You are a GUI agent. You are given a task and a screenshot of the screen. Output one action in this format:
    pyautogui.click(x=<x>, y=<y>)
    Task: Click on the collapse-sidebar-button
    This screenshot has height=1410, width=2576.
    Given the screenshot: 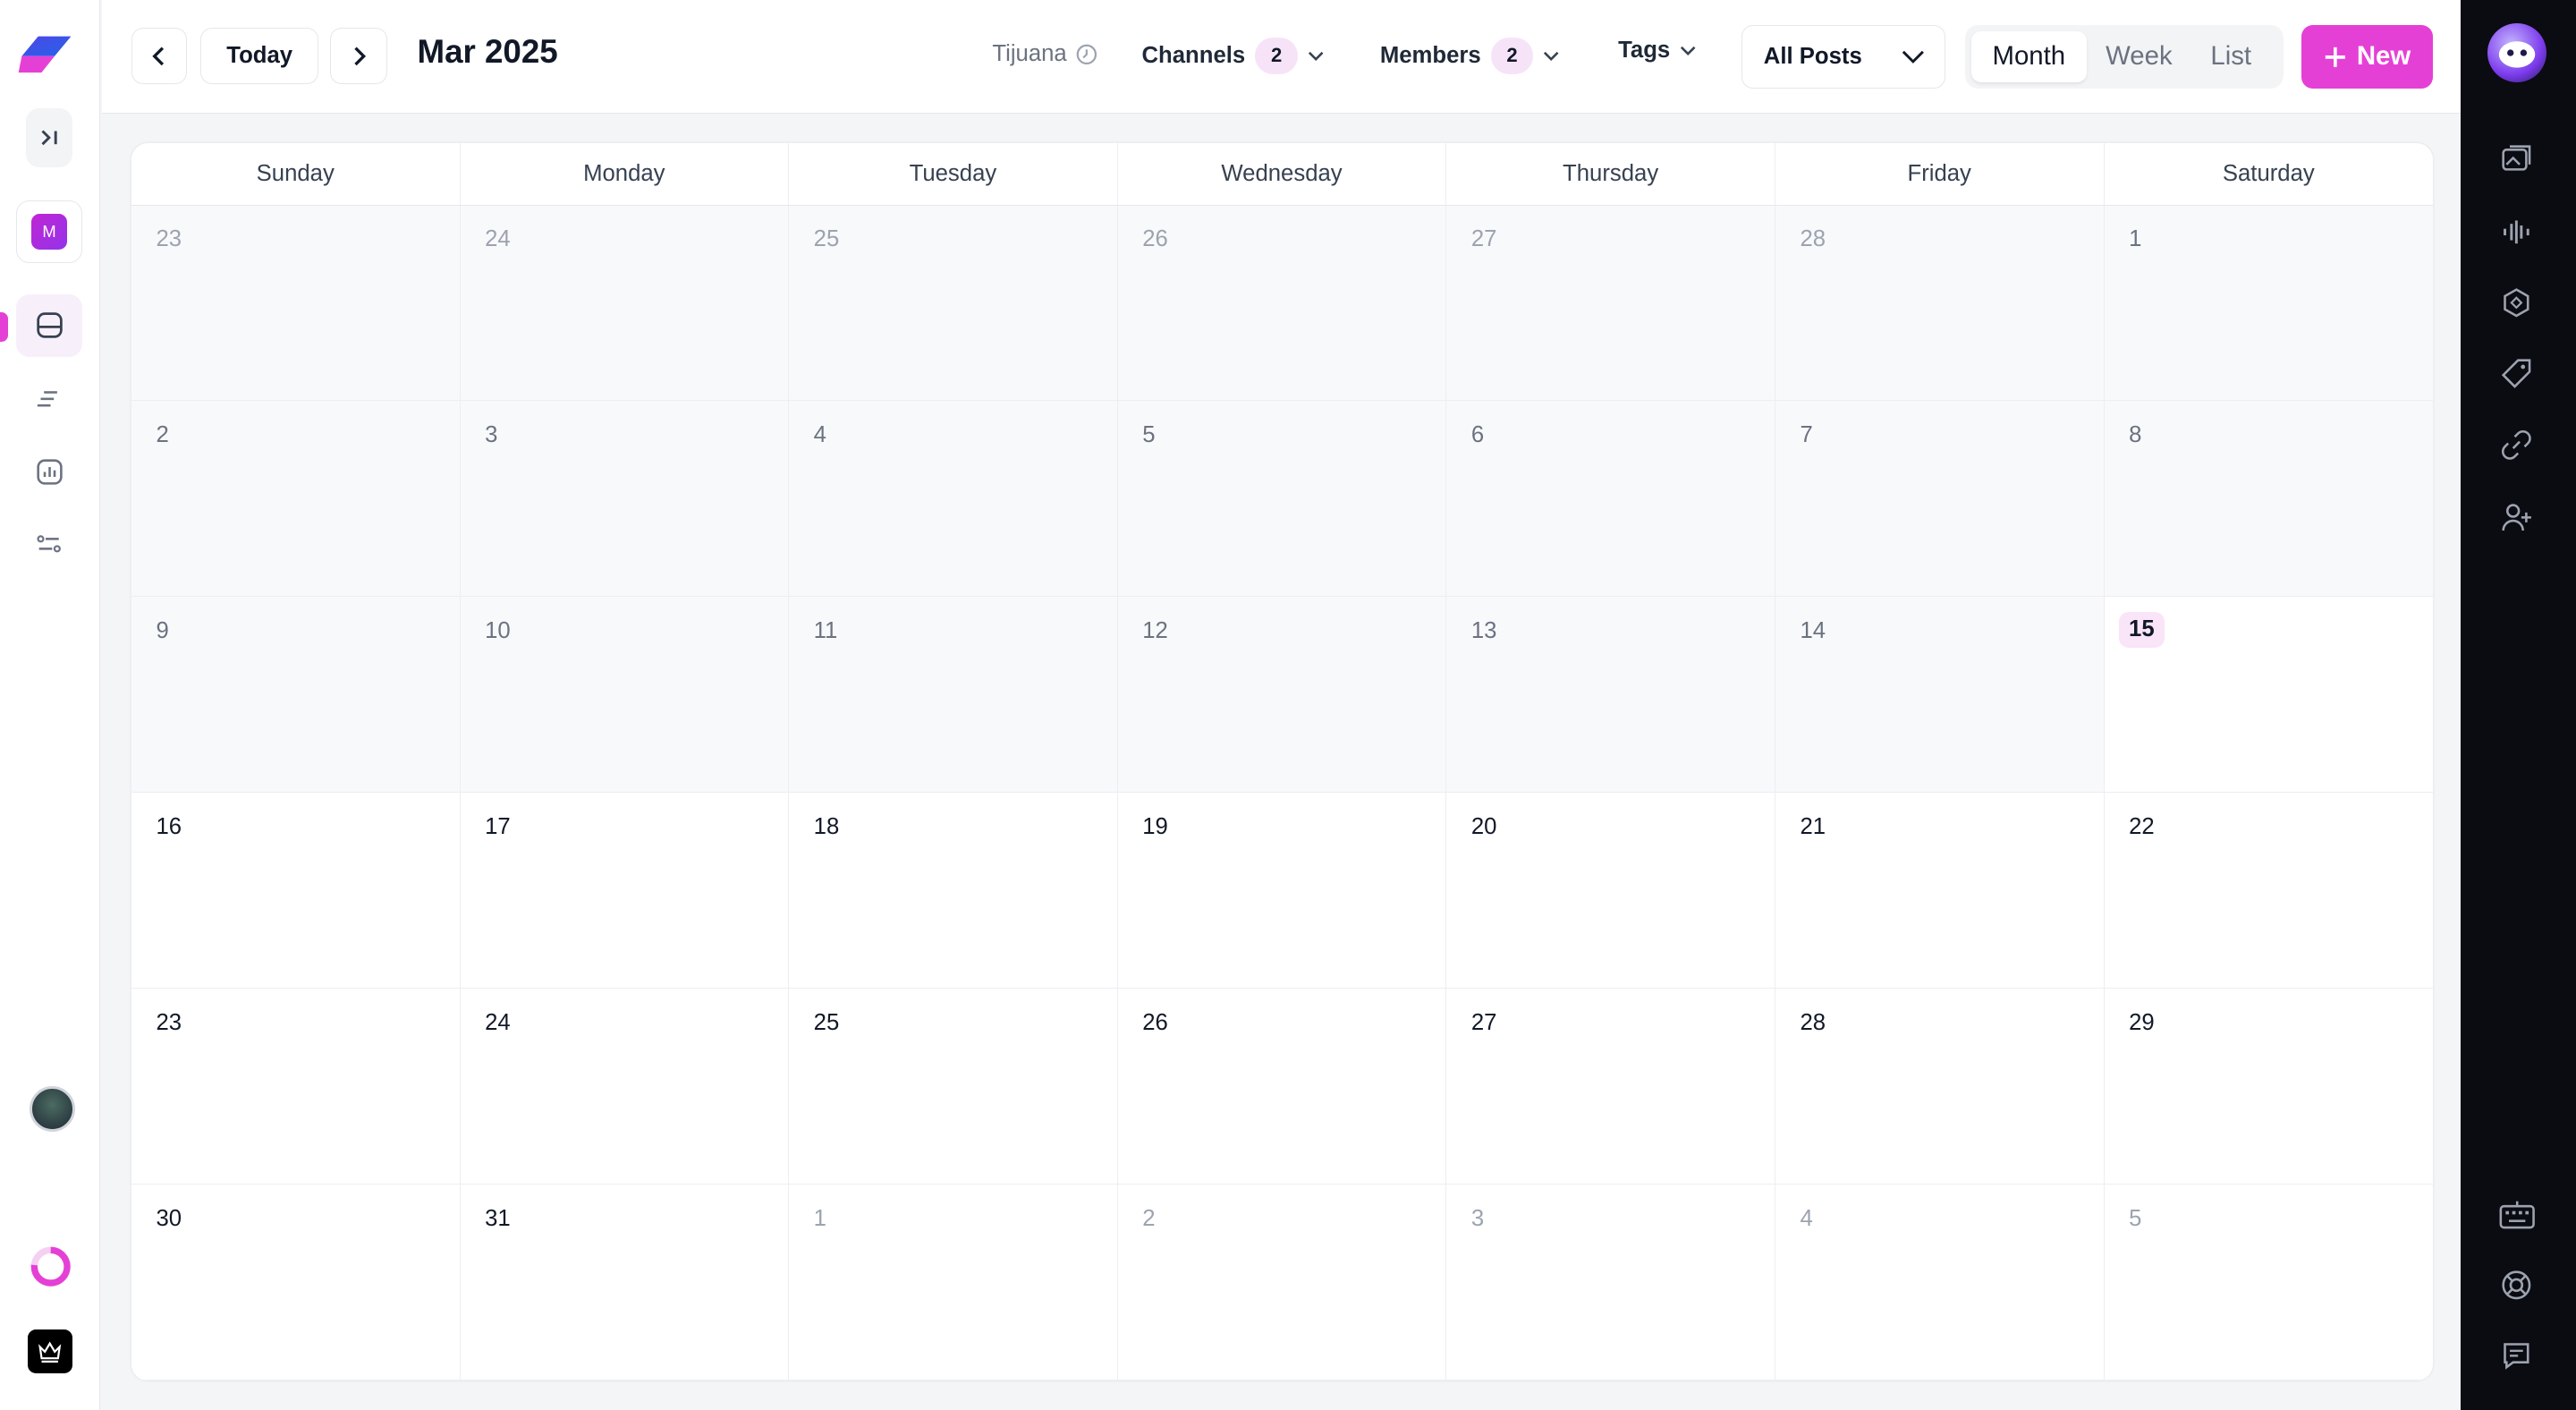 What is the action you would take?
    pyautogui.click(x=49, y=138)
    